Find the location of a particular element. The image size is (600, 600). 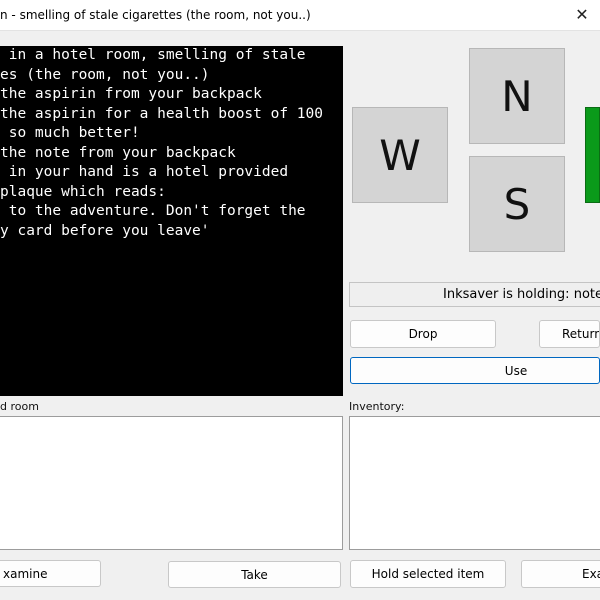

use-button: Use is located at coordinates (475, 370).